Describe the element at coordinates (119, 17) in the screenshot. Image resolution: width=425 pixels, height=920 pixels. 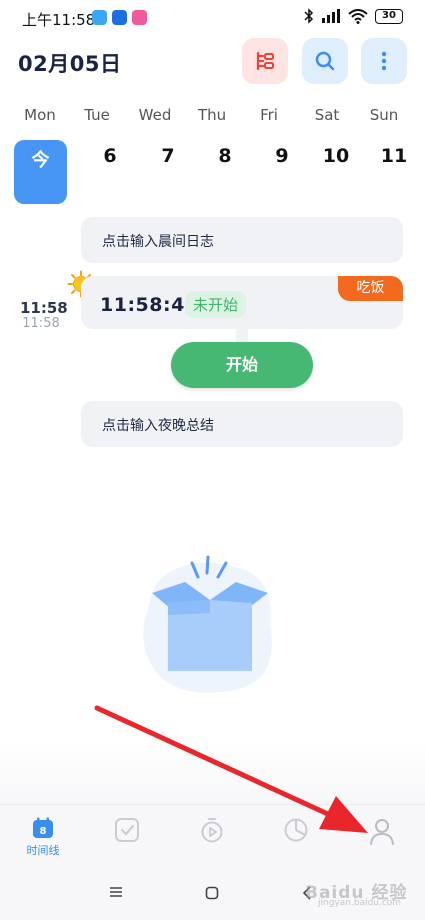
I see `bluetooth-app-icon` at that location.